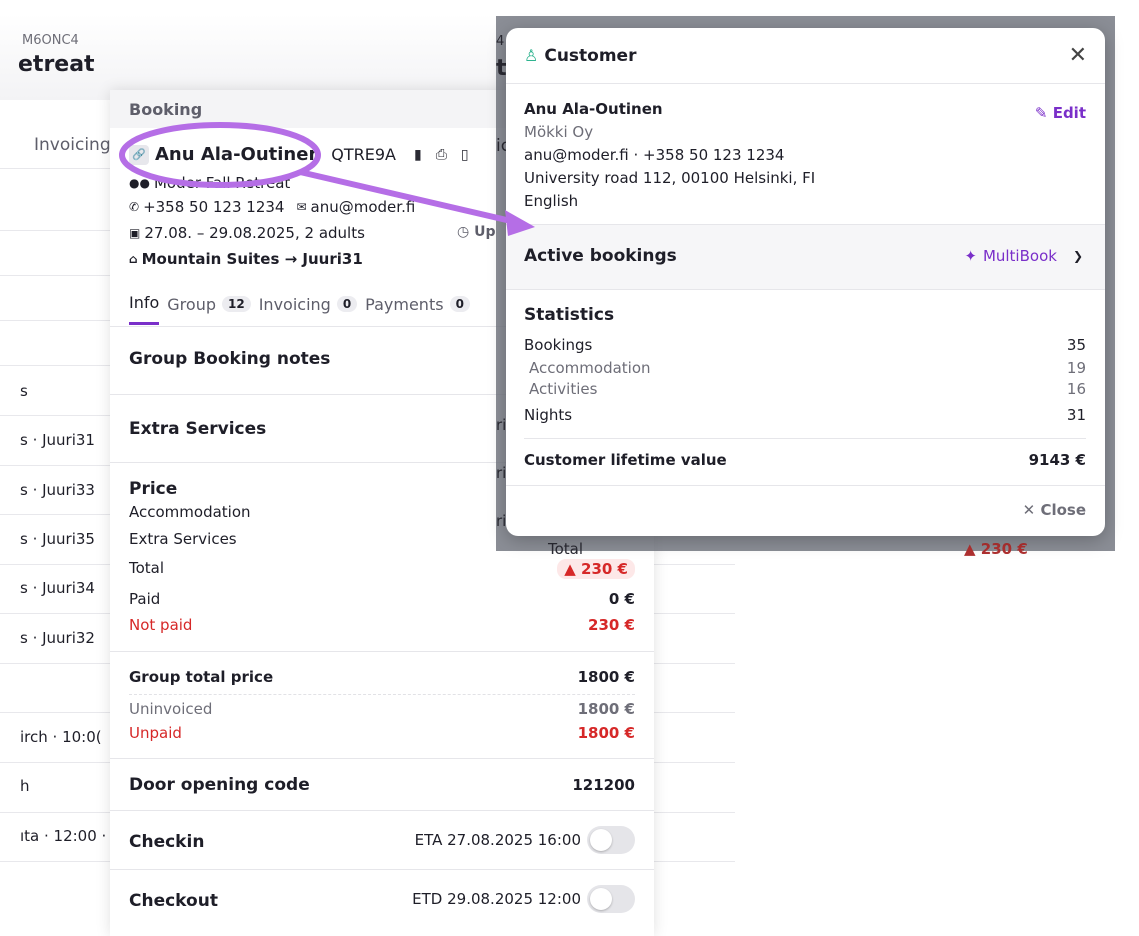  I want to click on multibook-label: MultiBook, so click(1019, 256).